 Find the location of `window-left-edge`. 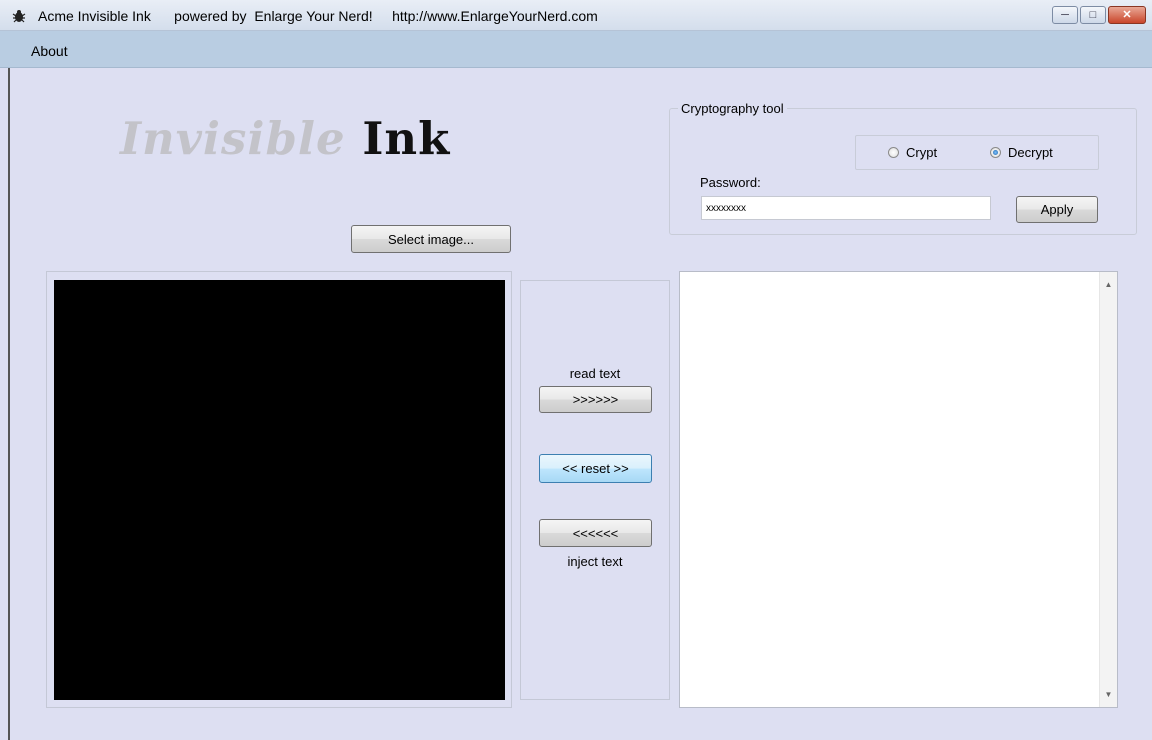

window-left-edge is located at coordinates (9, 404).